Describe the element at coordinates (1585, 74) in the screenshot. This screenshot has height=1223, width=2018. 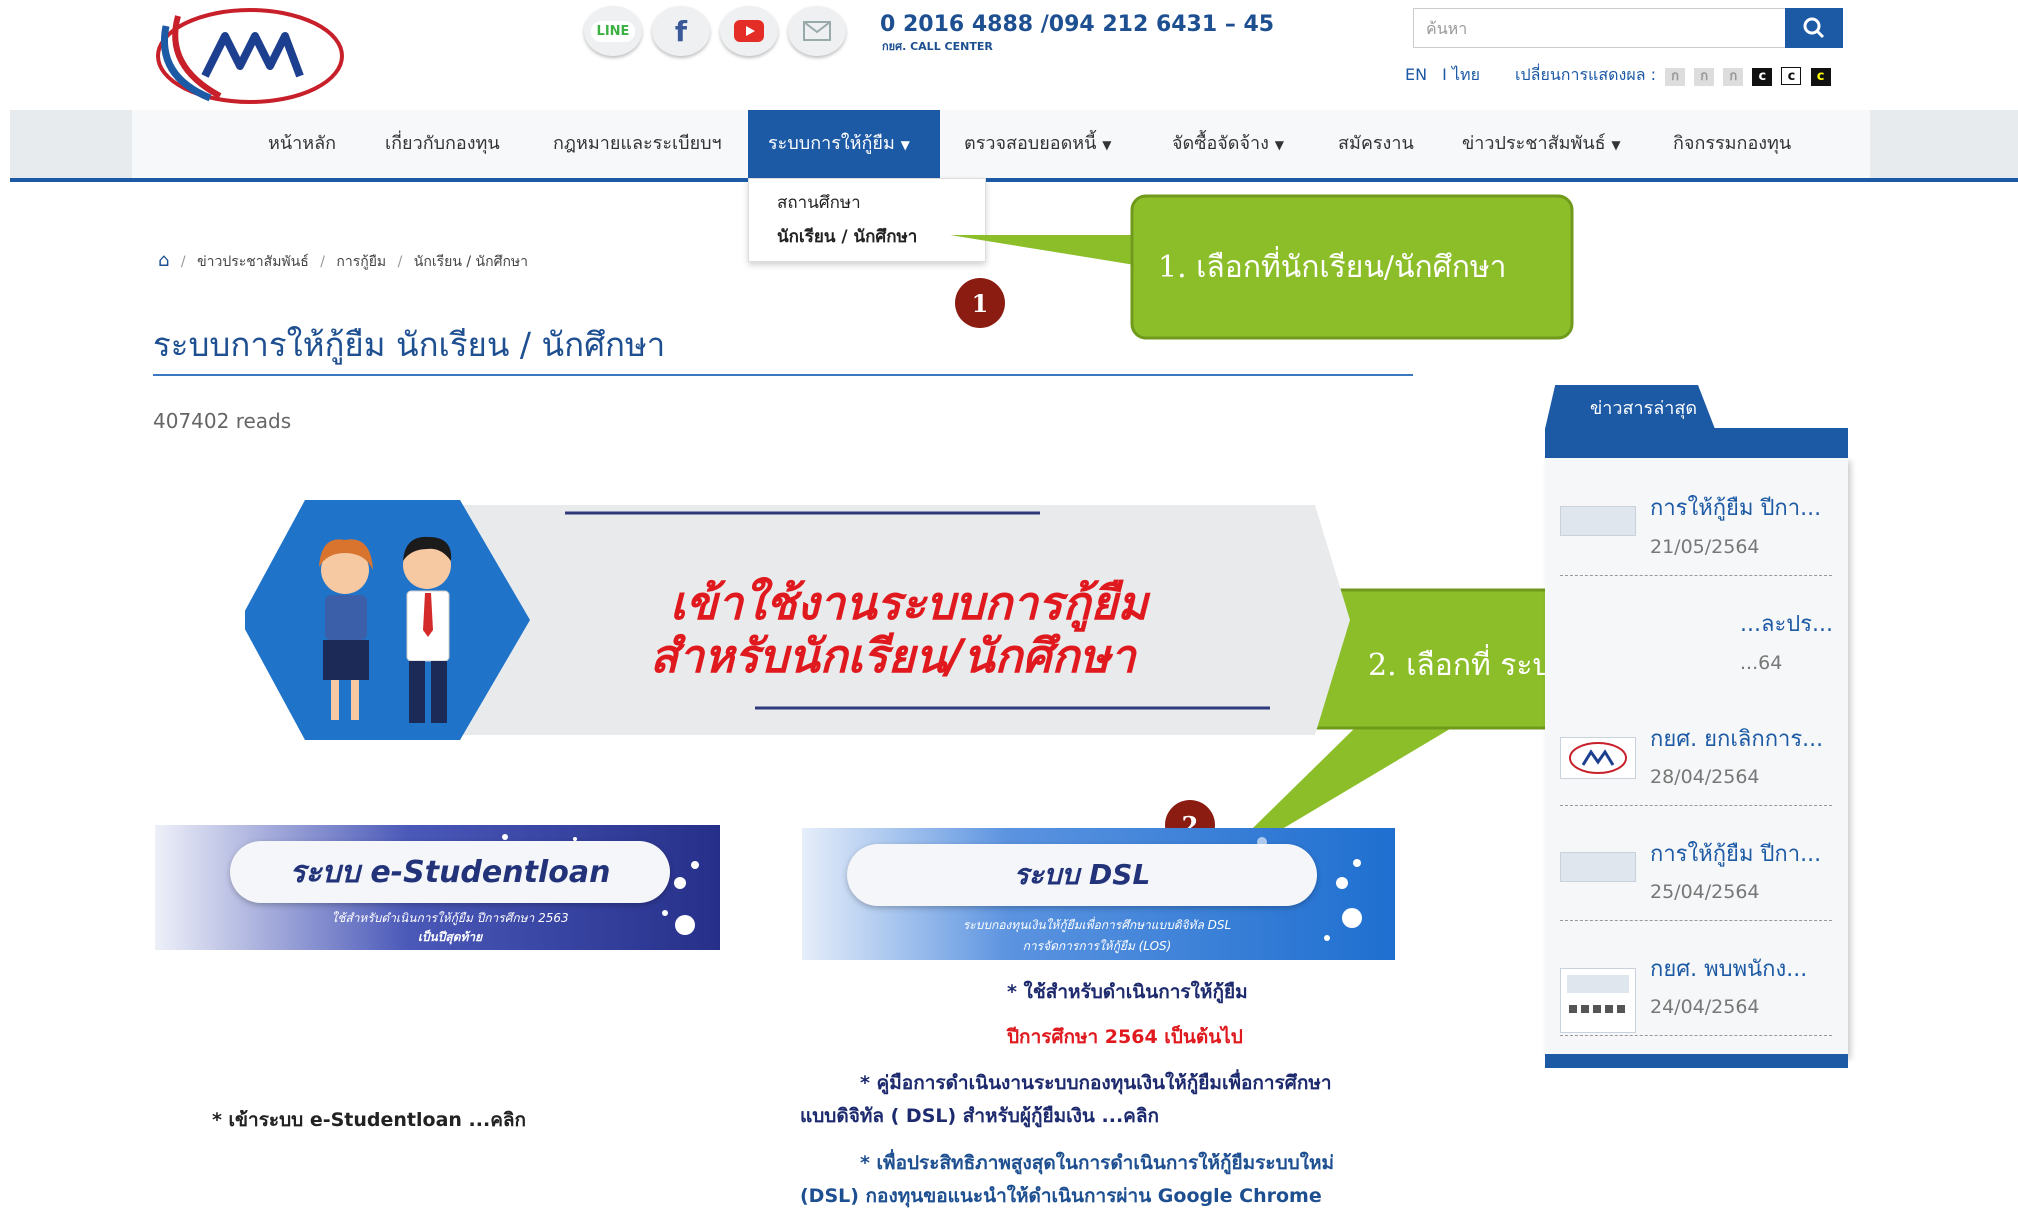
I see `display-change-label: เปลี่ยนการแสดงผล :` at that location.